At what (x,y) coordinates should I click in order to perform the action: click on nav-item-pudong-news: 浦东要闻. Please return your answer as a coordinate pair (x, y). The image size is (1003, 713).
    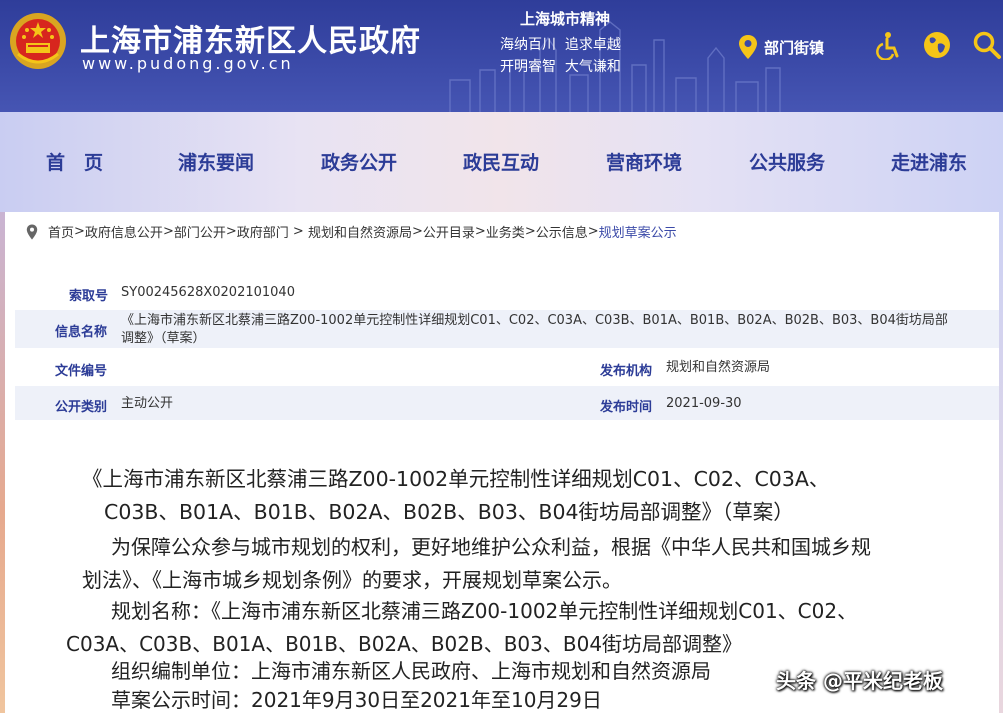
    Looking at the image, I should click on (216, 161).